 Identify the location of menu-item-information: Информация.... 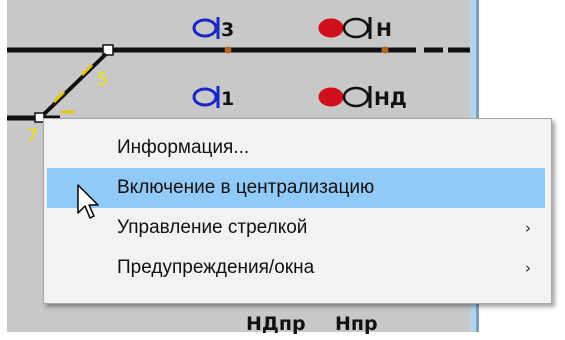
(296, 148).